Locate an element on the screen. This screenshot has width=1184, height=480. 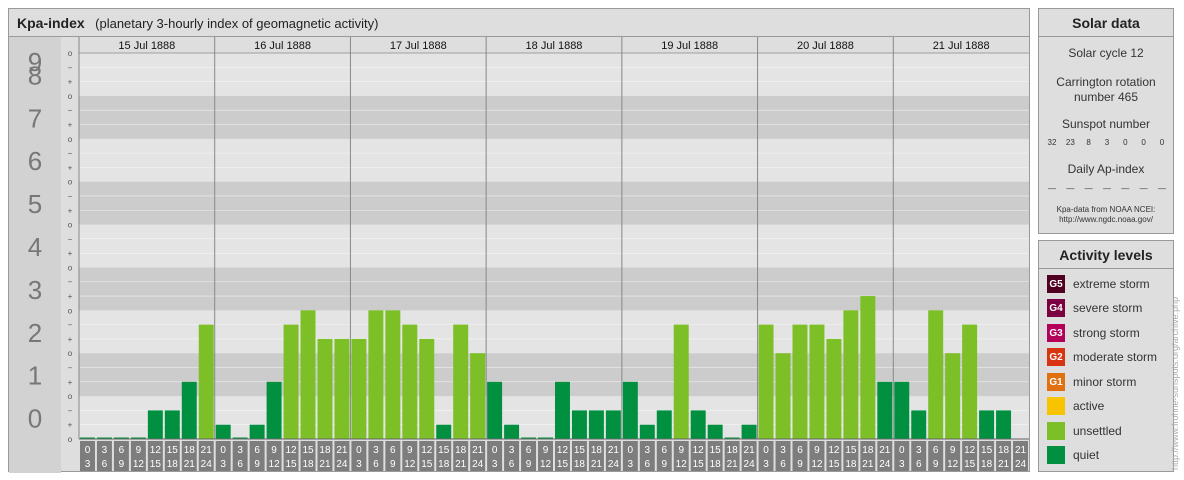
day-label: 15 Jul 1888 is located at coordinates (146, 46).